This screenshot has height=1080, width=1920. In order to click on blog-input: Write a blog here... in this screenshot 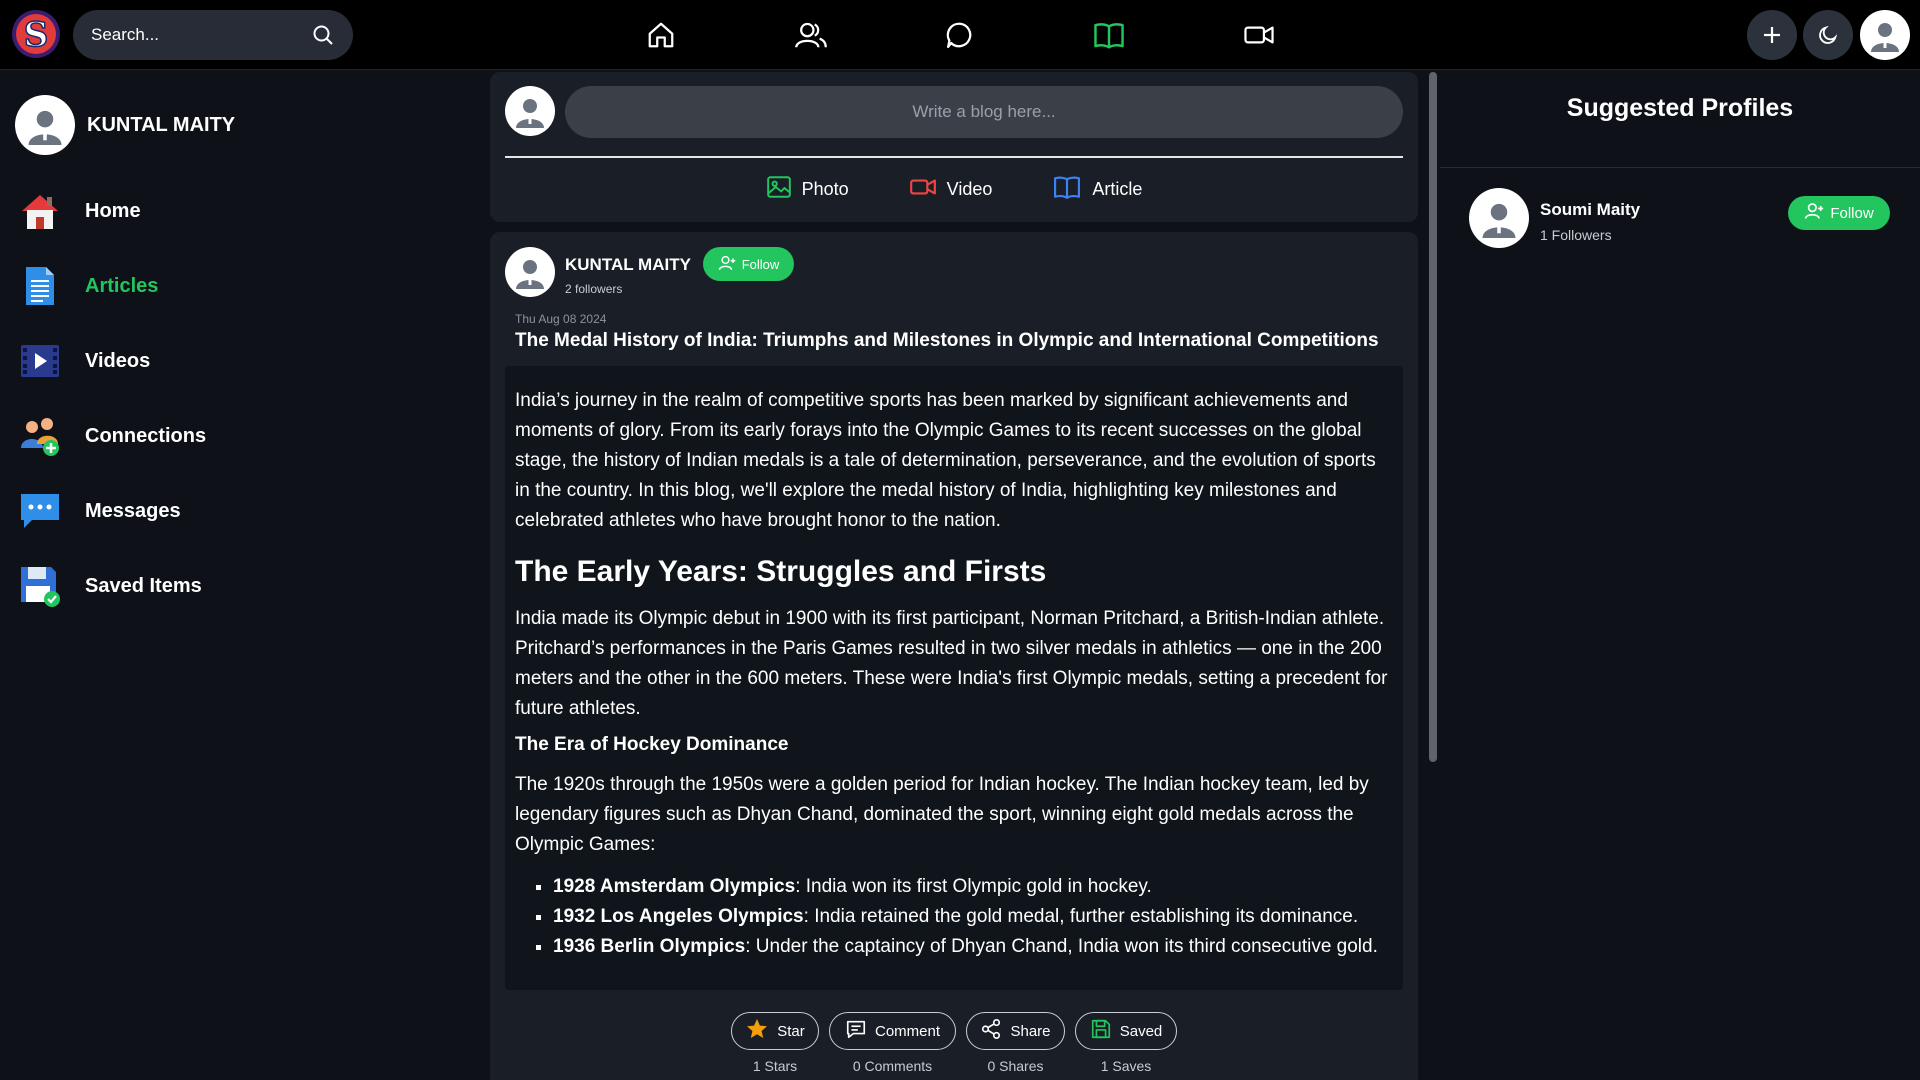, I will do `click(984, 112)`.